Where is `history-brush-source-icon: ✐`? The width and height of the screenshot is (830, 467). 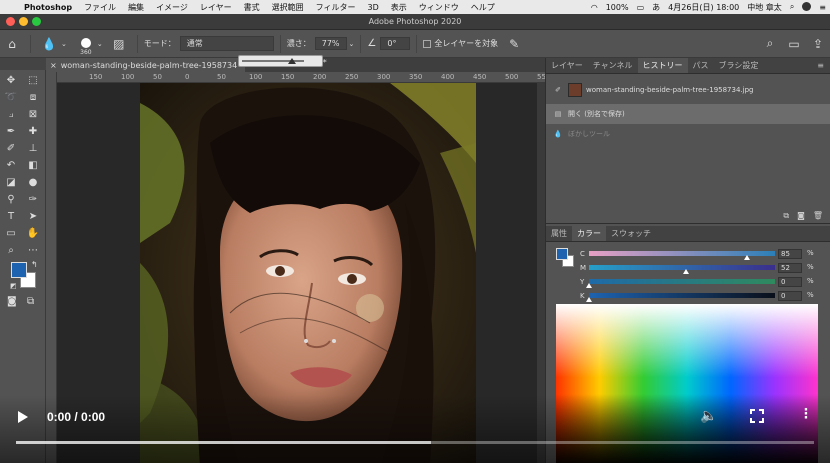 history-brush-source-icon: ✐ is located at coordinates (558, 90).